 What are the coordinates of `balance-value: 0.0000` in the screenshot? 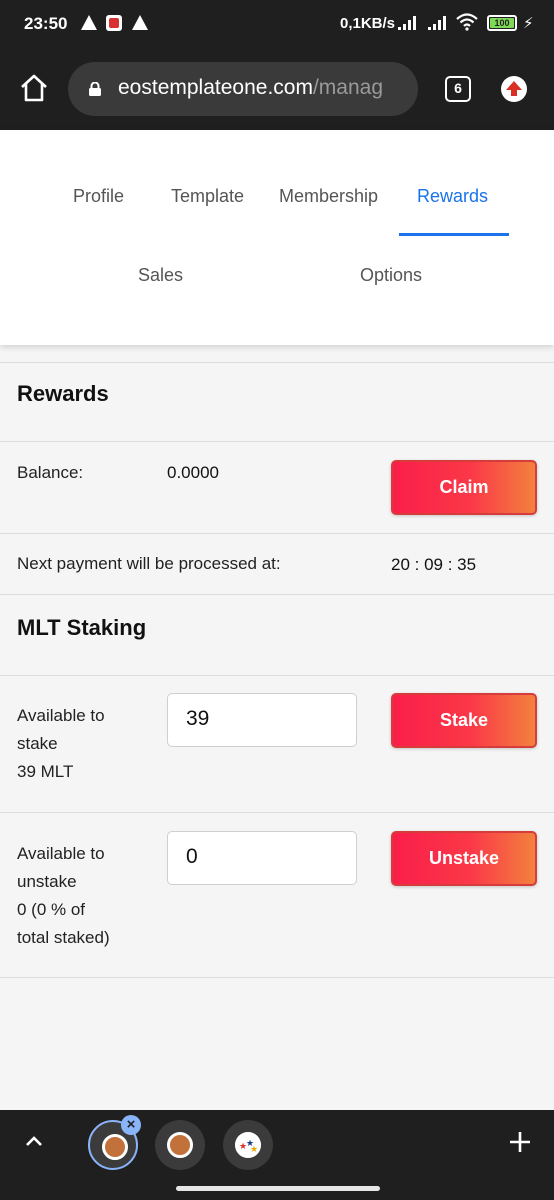 It's located at (193, 472).